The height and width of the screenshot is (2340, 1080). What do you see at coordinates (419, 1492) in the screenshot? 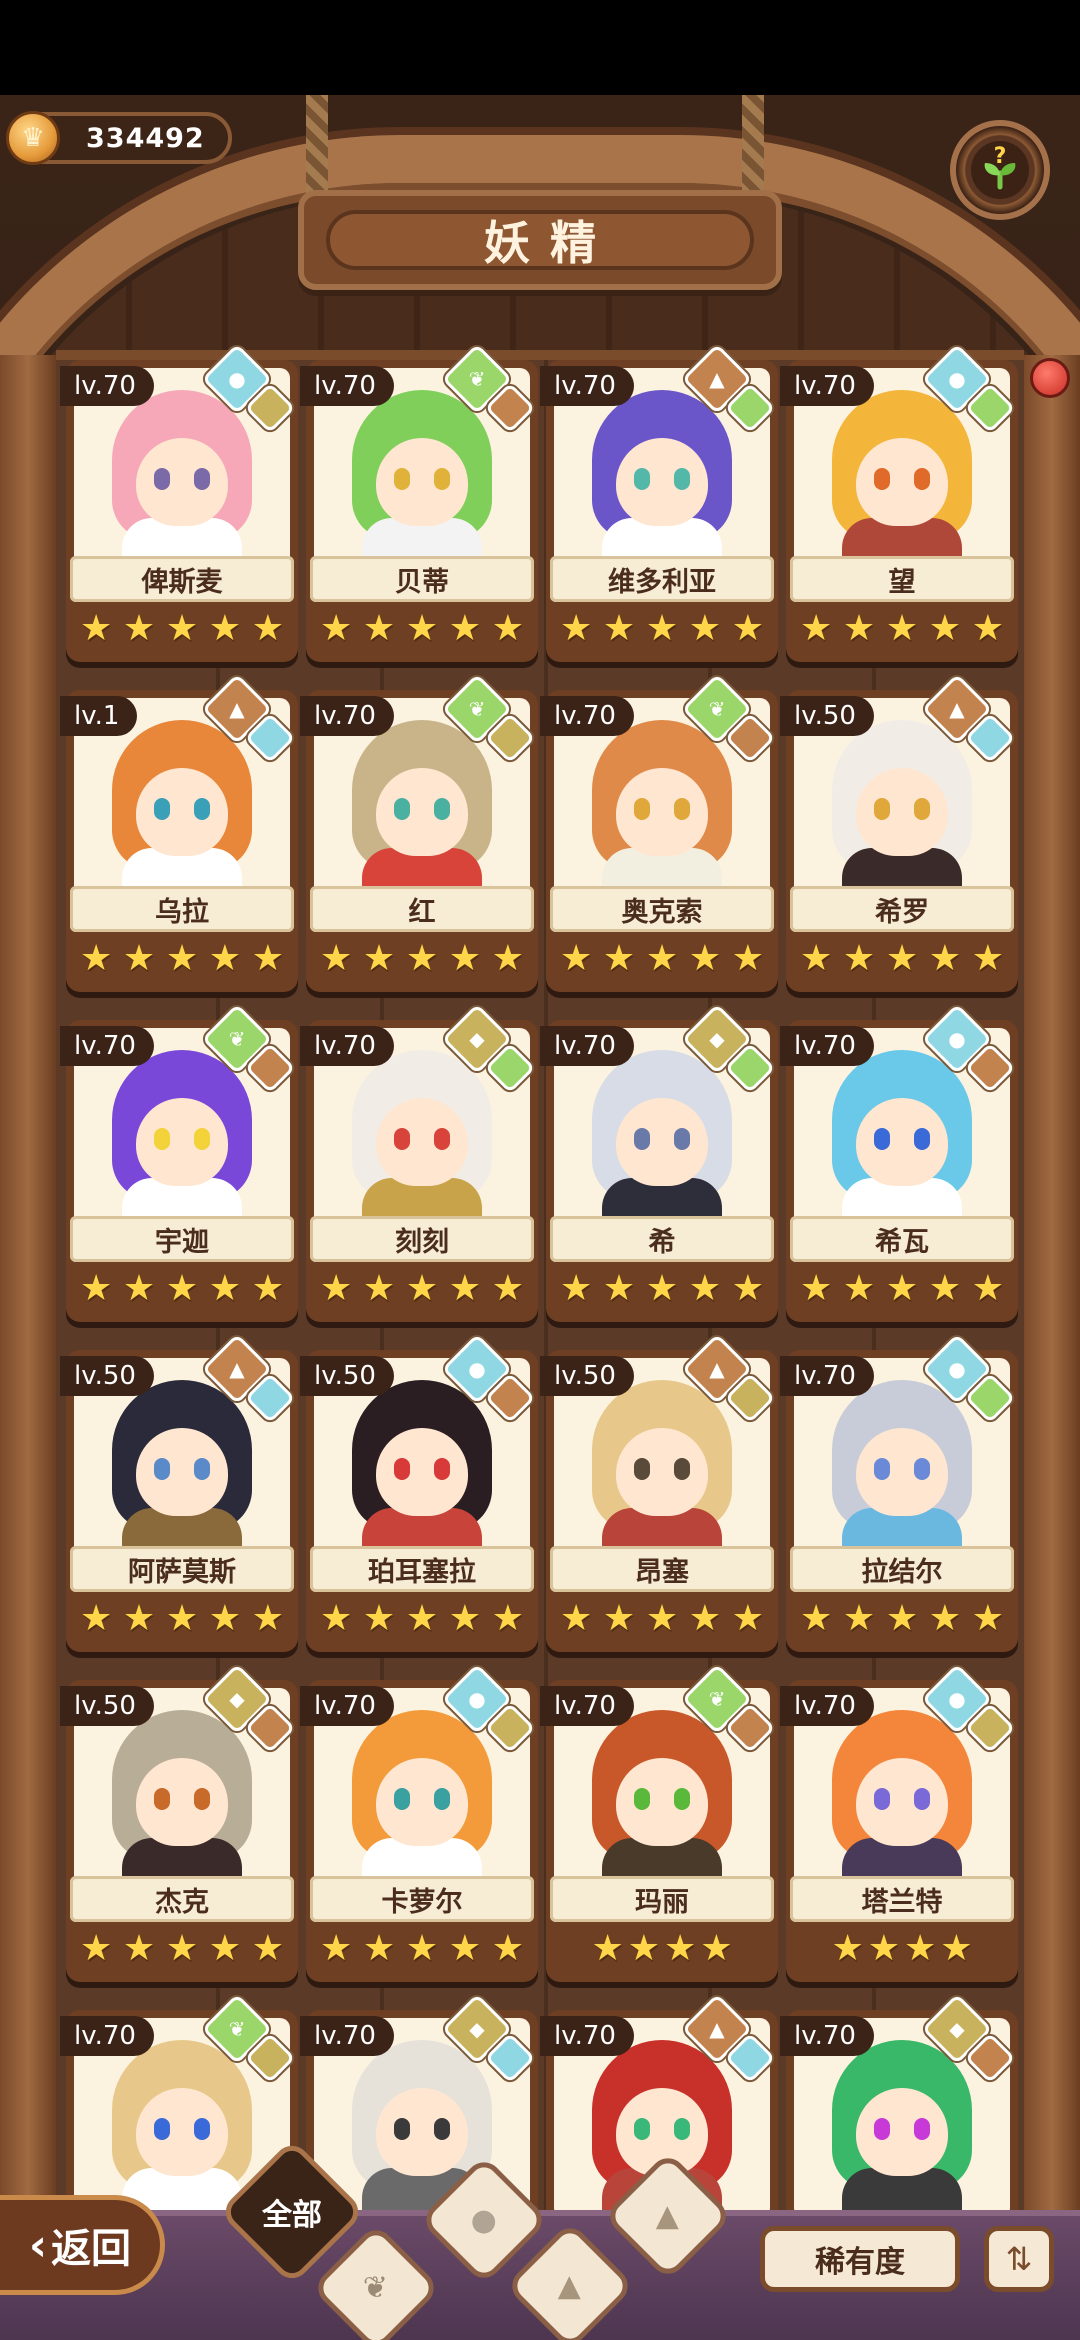
I see `hero-card: lv.50 ● 珀耳塞拉 ★ ★ ★ ★ ★` at bounding box center [419, 1492].